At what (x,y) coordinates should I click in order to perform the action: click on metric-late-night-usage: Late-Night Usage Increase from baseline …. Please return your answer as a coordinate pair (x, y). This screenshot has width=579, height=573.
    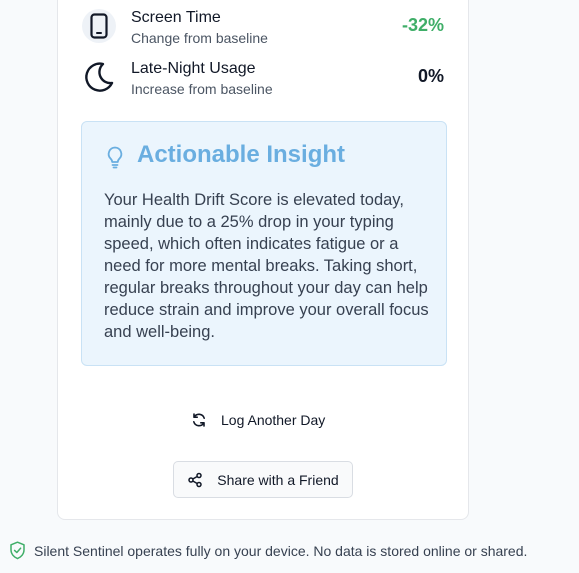
    Looking at the image, I should click on (263, 82).